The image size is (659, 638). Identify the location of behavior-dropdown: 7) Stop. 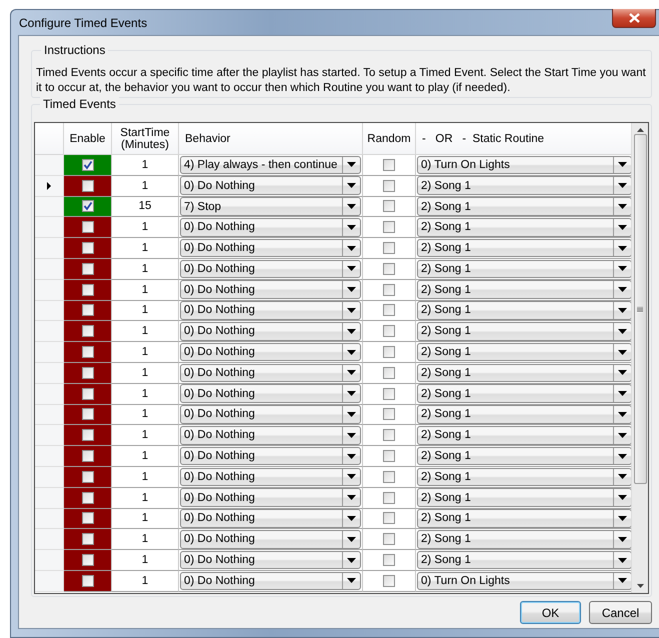
(270, 206).